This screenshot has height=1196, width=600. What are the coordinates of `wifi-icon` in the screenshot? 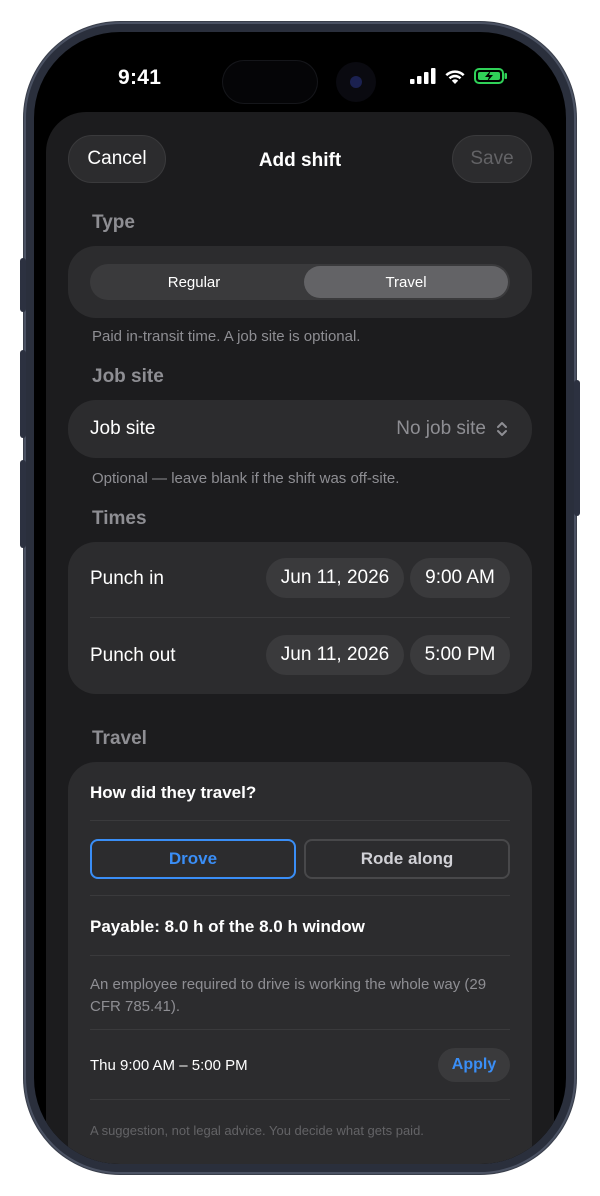 It's located at (455, 77).